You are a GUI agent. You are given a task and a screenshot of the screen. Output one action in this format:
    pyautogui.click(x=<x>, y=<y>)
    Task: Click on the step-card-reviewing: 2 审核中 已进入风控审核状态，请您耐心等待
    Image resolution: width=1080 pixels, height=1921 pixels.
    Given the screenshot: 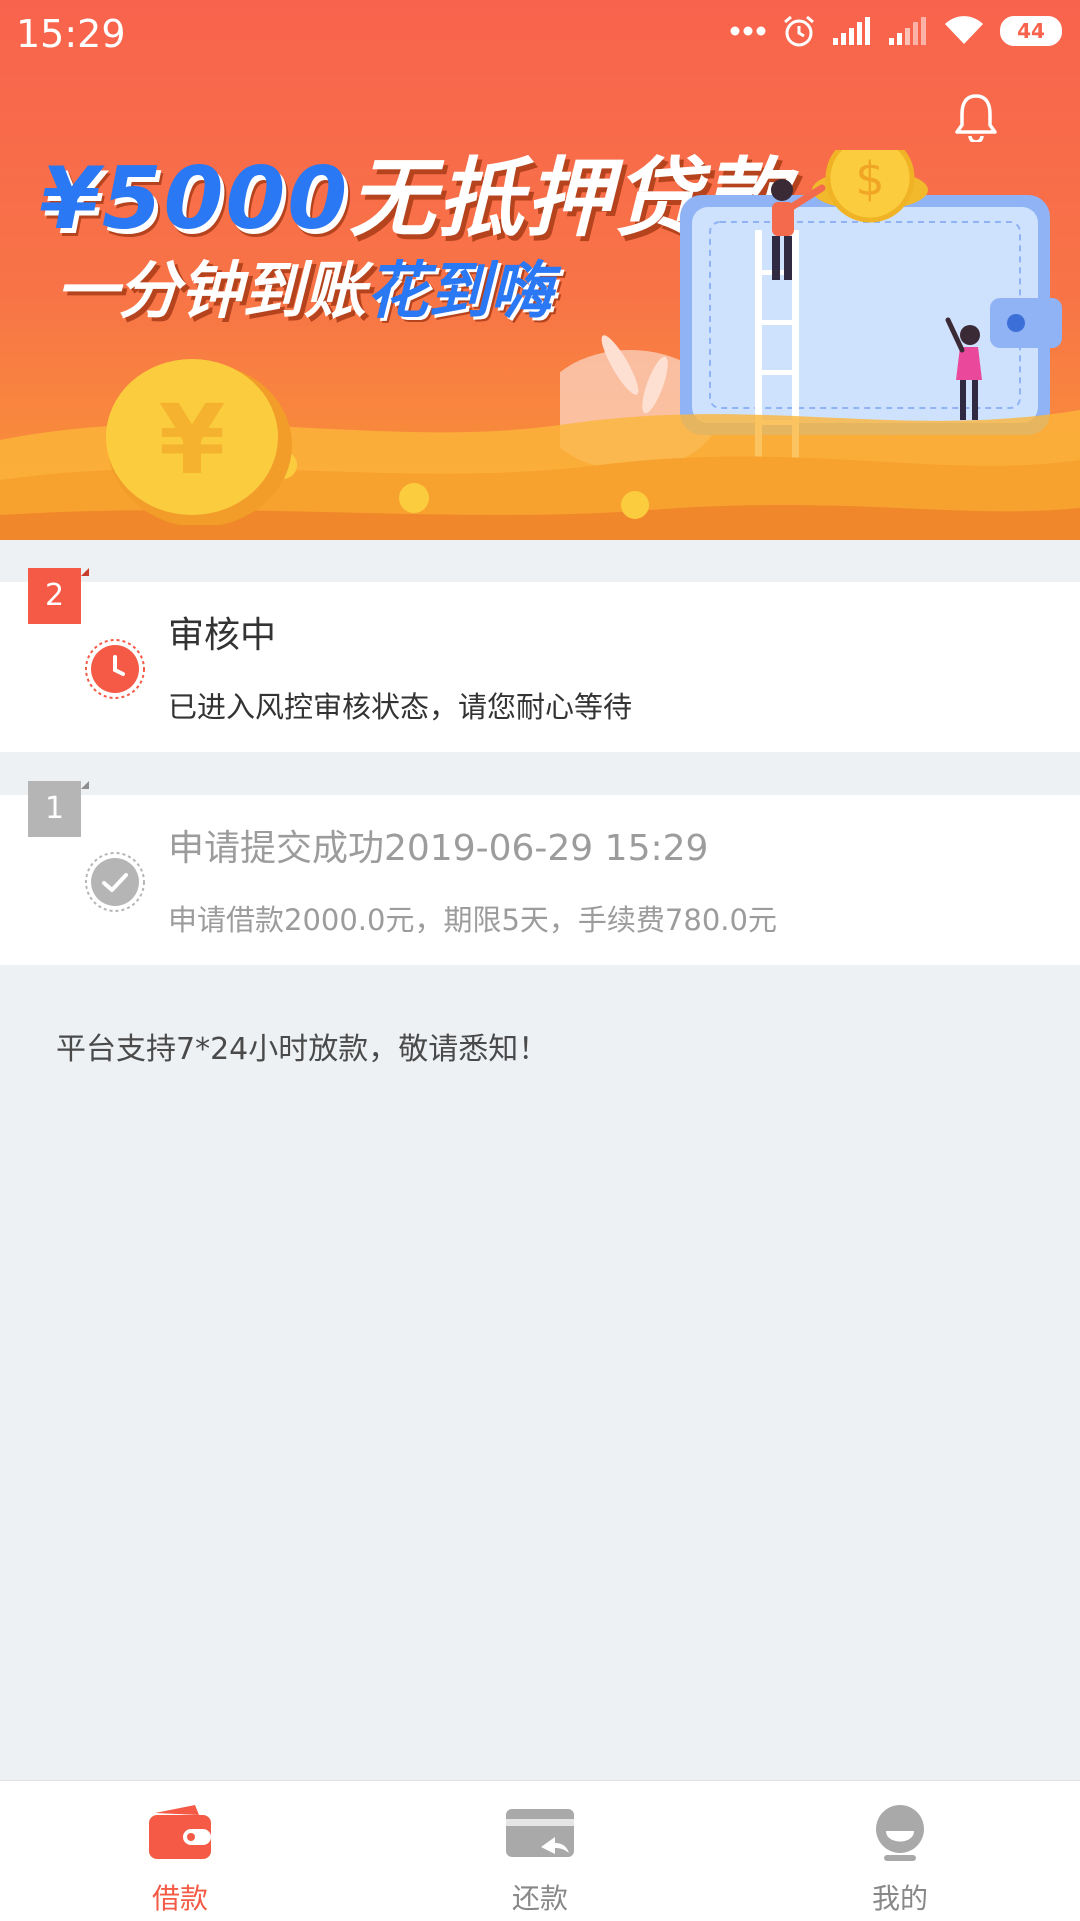 What is the action you would take?
    pyautogui.click(x=540, y=660)
    